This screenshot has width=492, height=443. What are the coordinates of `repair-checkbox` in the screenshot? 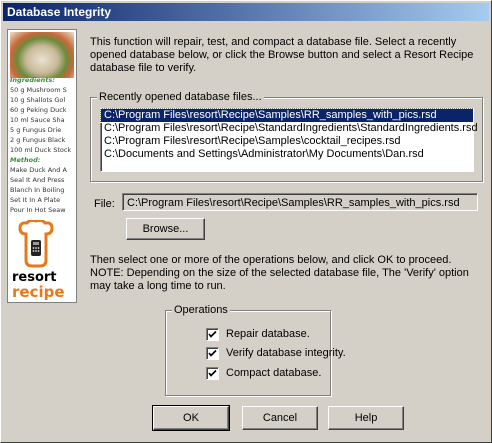 It's located at (212, 334).